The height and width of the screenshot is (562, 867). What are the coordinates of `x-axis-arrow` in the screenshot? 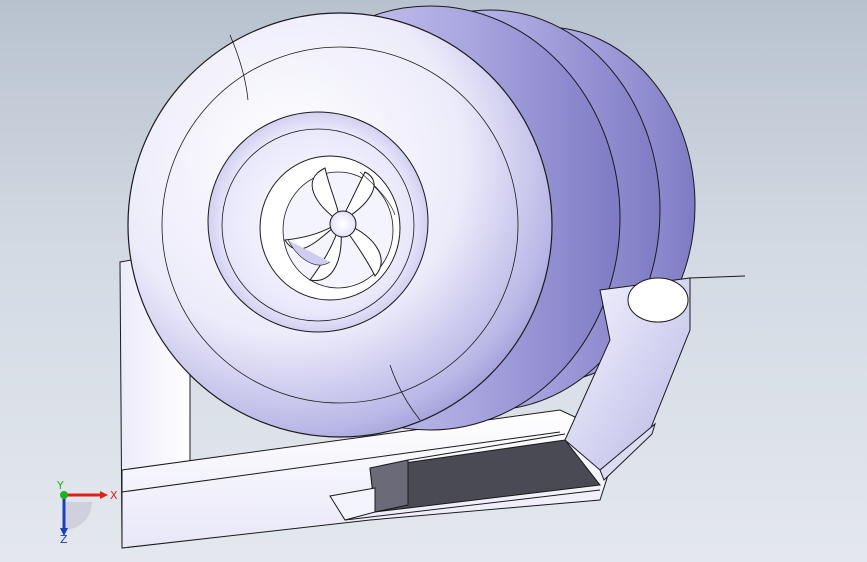 It's located at (104, 495).